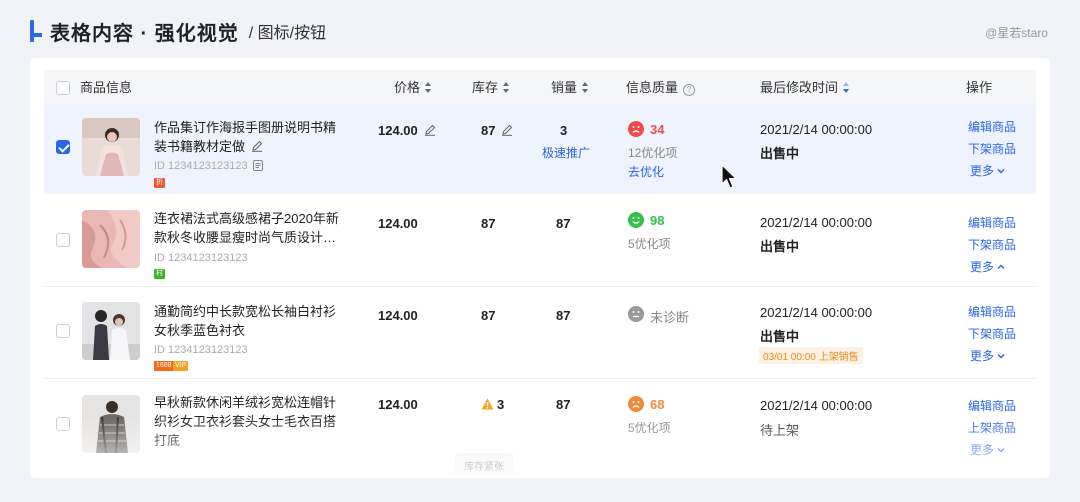 The image size is (1080, 502). Describe the element at coordinates (689, 90) in the screenshot. I see `help-icon: ?` at that location.